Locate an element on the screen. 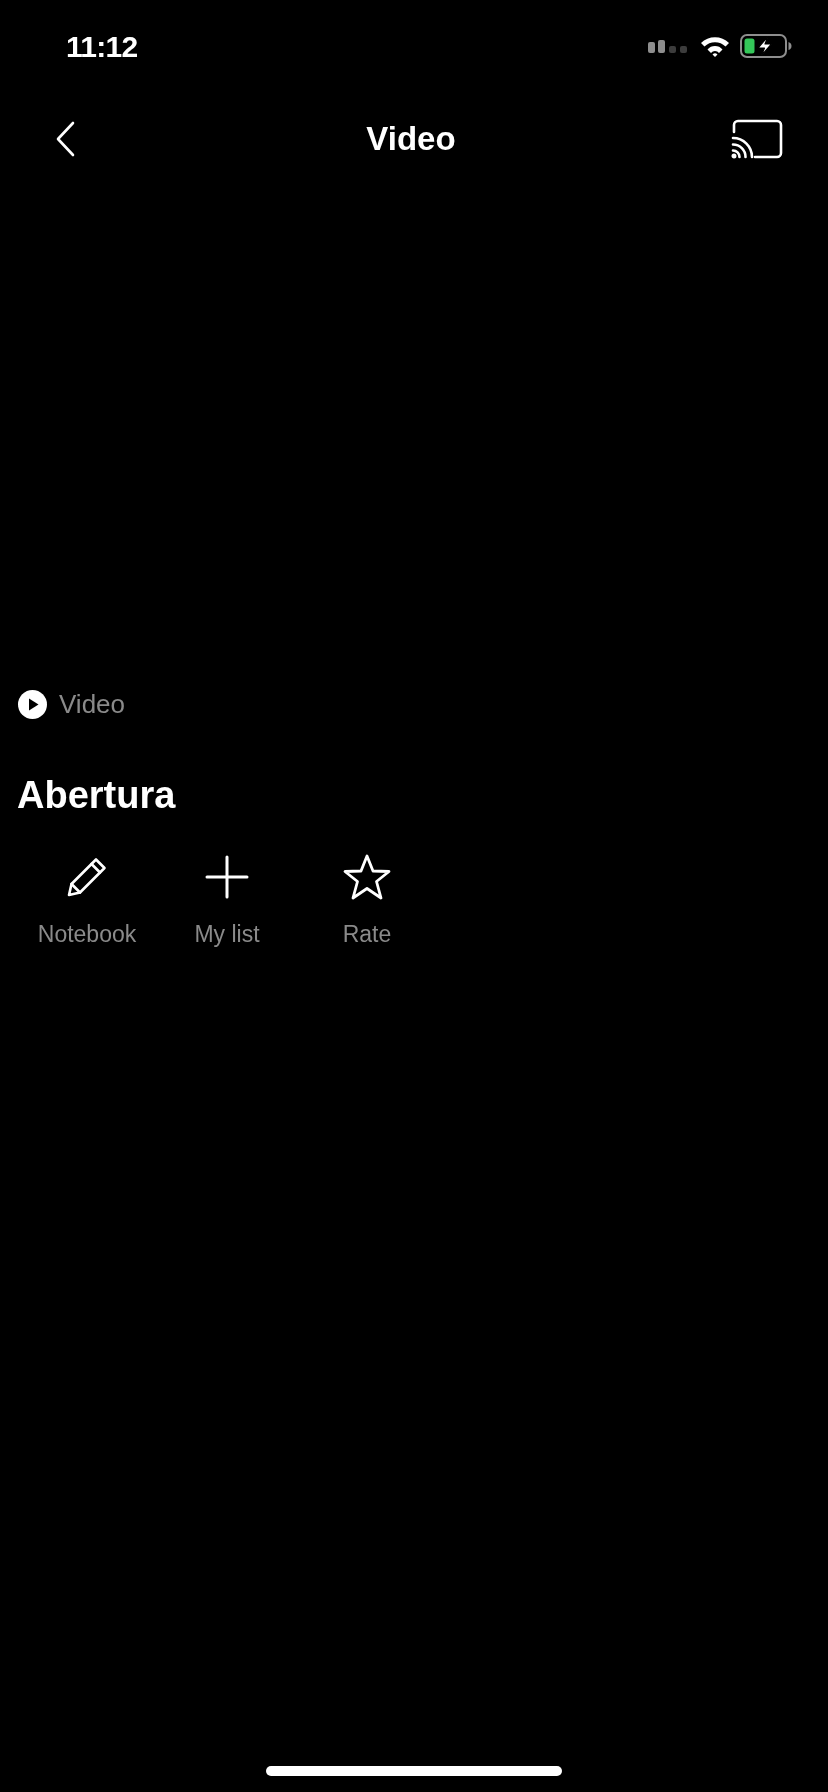 This screenshot has width=828, height=1792. status-time: 11:12 is located at coordinates (102, 46).